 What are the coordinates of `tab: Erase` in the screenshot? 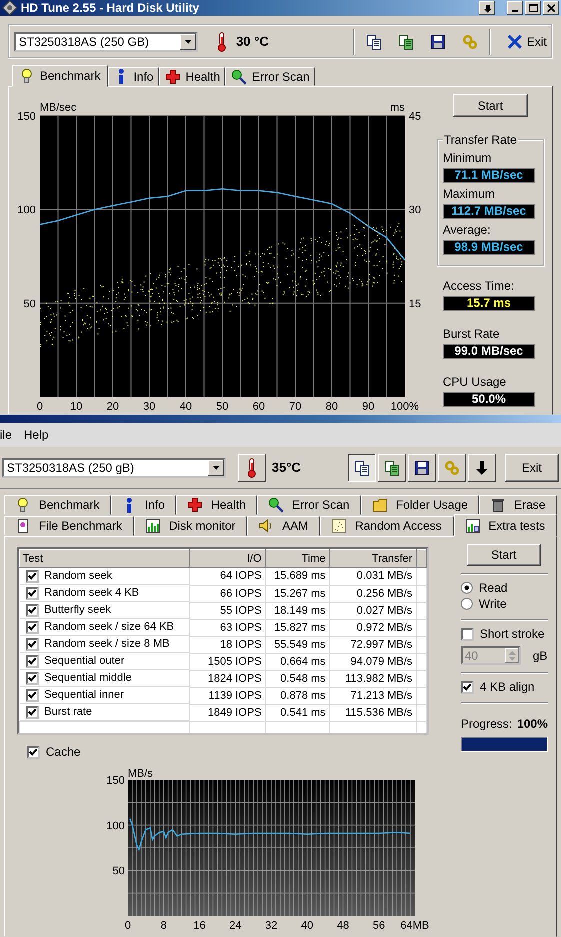 It's located at (518, 505).